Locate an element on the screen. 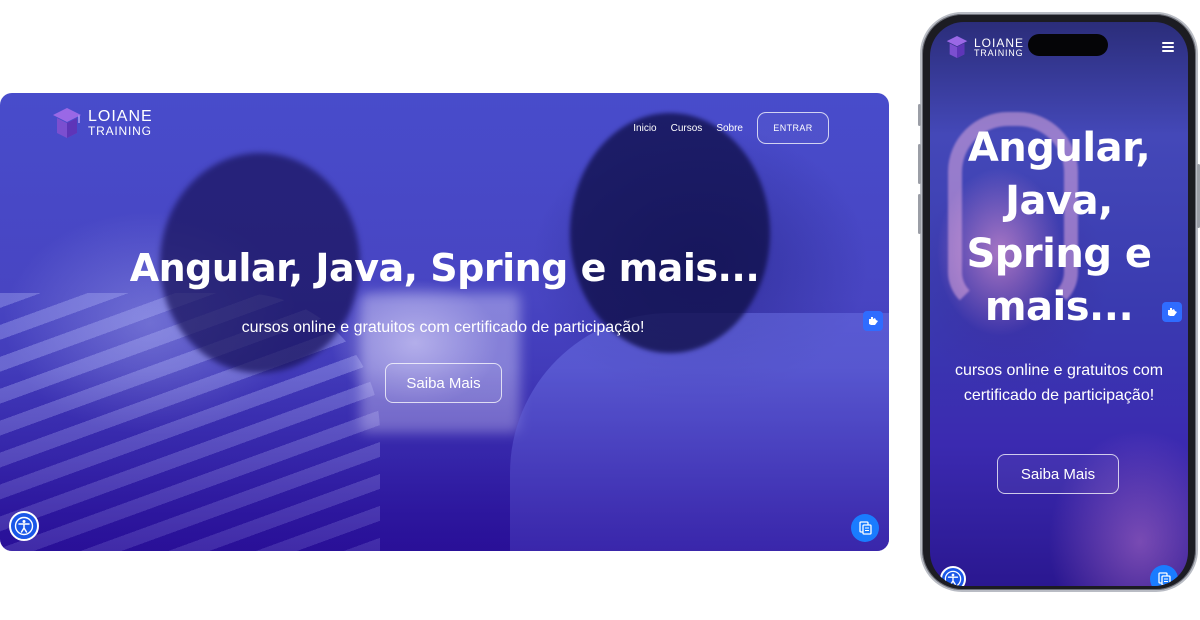  main-nav: Inicio Cursos Sobre ENTRAR is located at coordinates (724, 128).